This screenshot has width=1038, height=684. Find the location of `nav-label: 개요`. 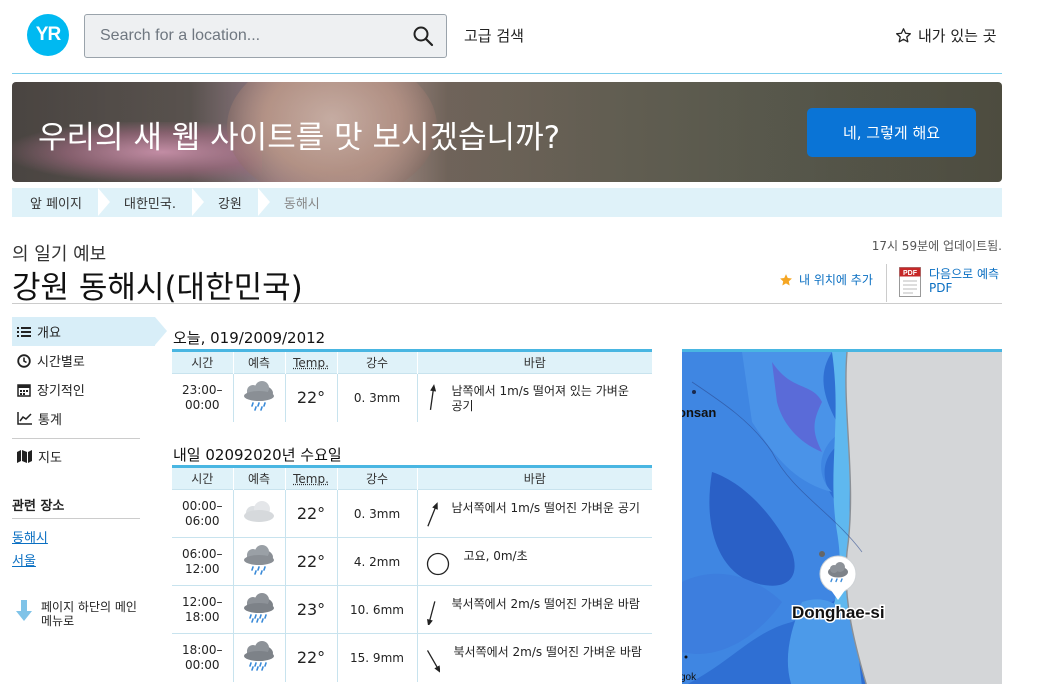

nav-label: 개요 is located at coordinates (49, 333).